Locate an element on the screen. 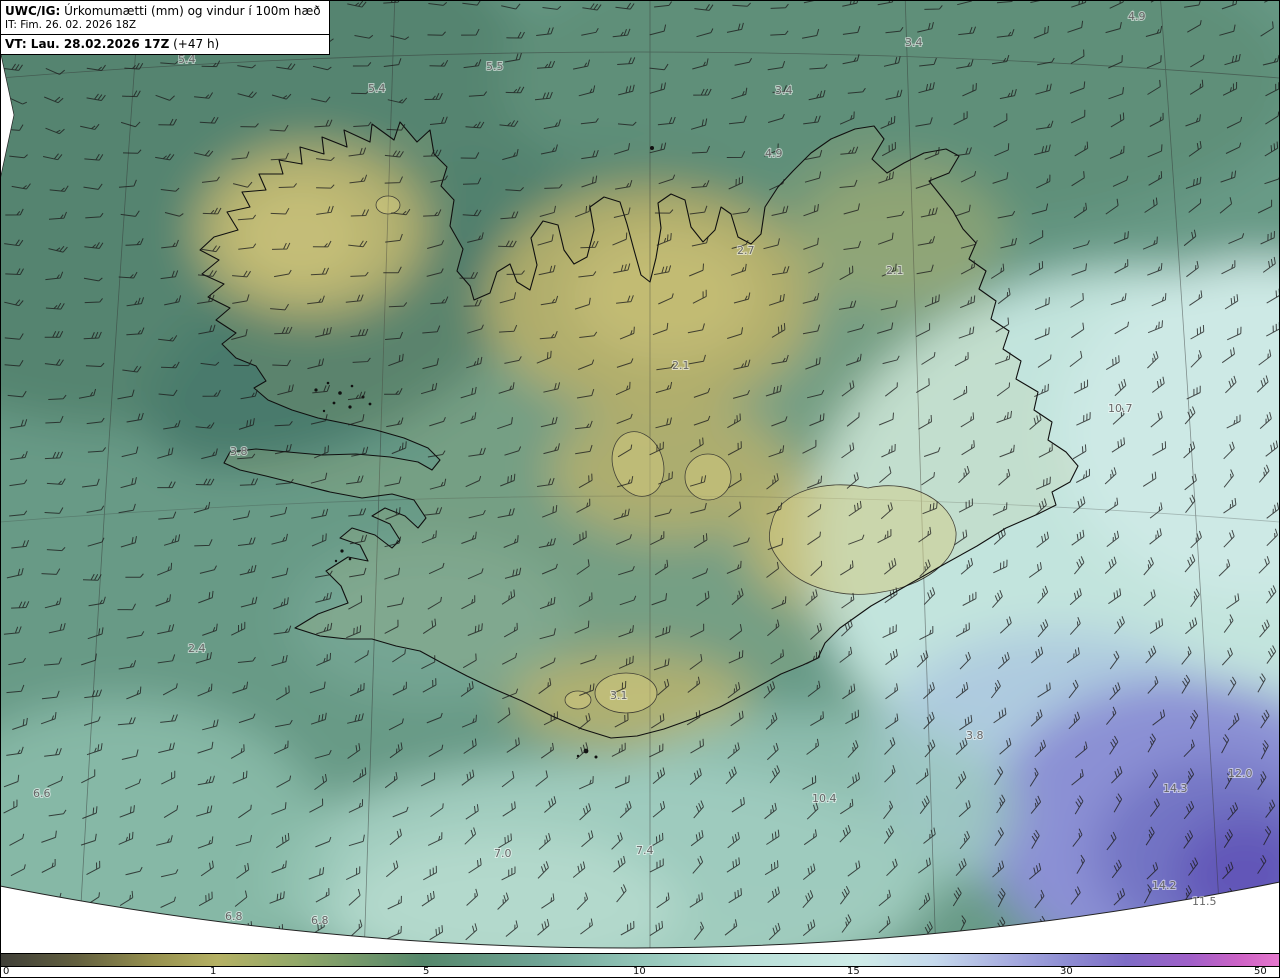  precip-value-label: 5.5 is located at coordinates (495, 66).